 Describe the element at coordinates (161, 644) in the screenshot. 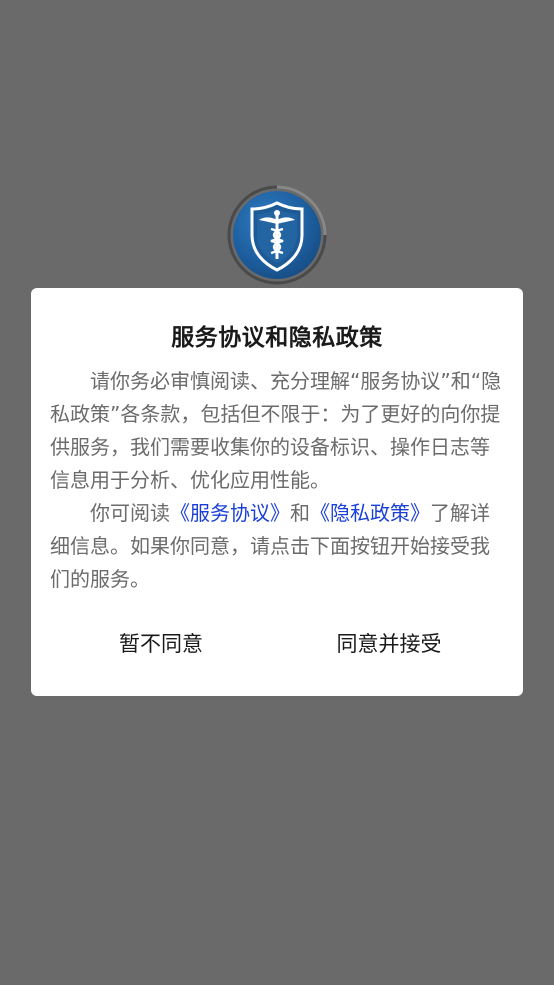

I see `decline-button: 暂不同意` at that location.